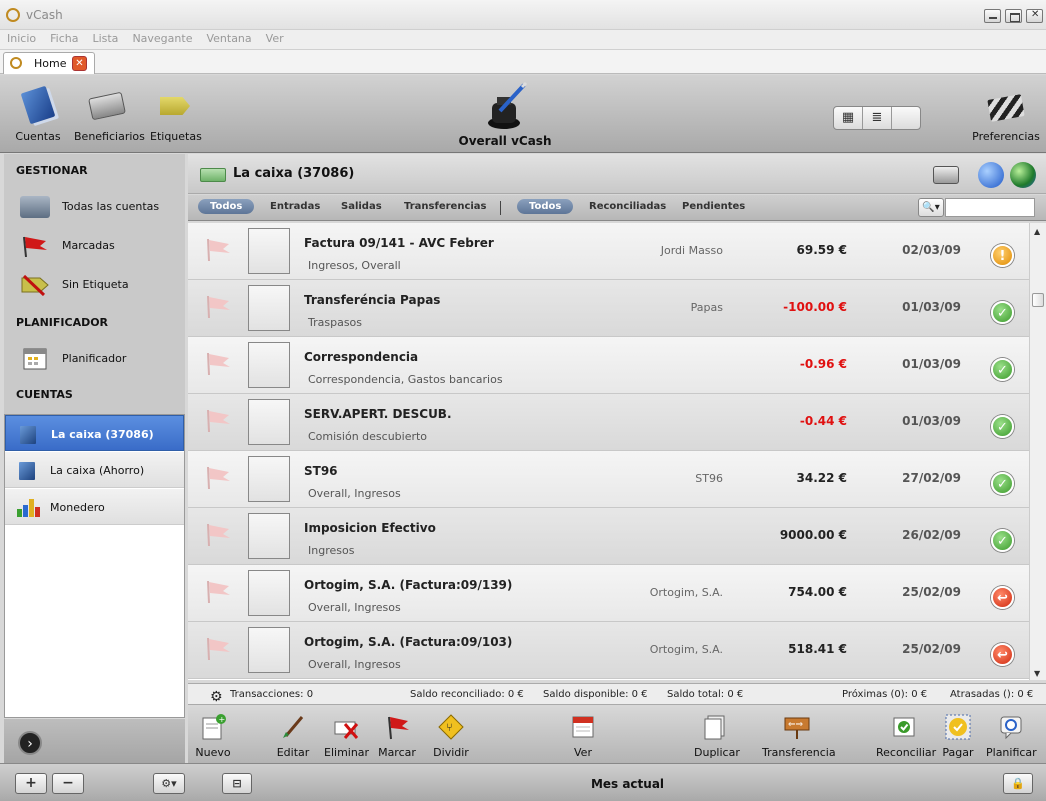 This screenshot has height=801, width=1046. What do you see at coordinates (545, 206) in the screenshot?
I see `filter-status-todos: Todos` at bounding box center [545, 206].